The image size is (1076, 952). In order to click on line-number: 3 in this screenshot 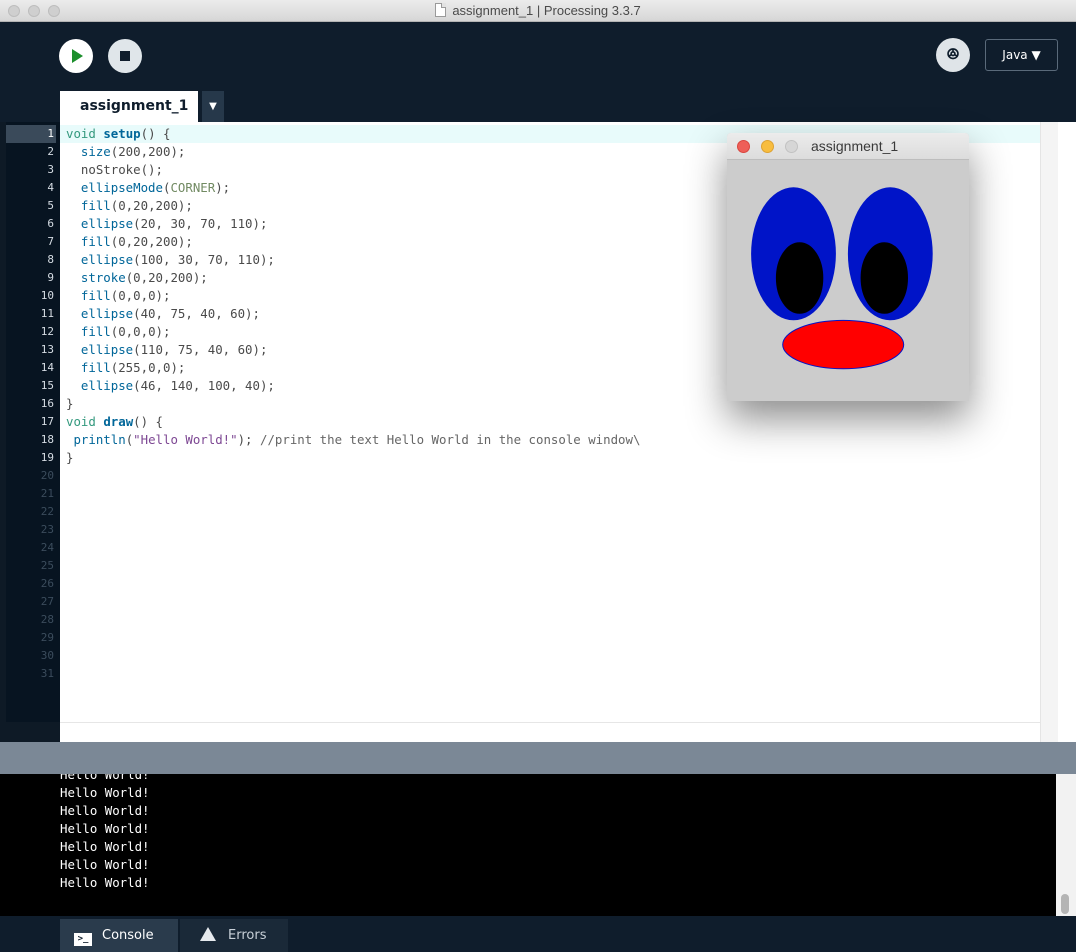, I will do `click(50, 169)`.